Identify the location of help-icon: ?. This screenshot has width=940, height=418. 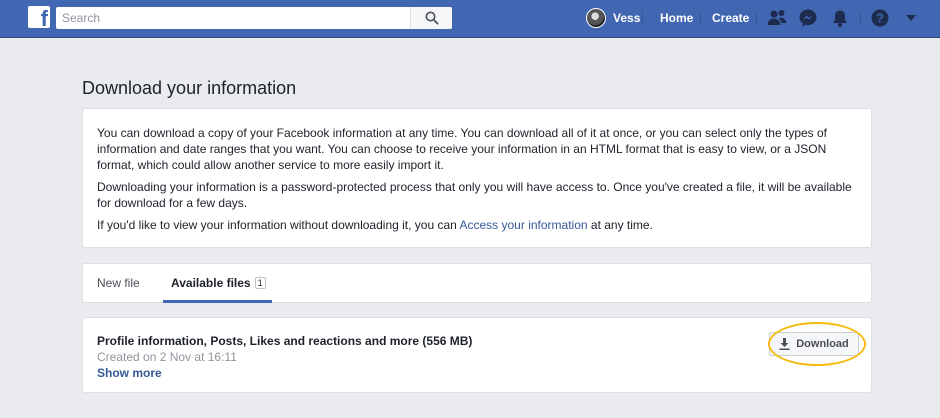
(880, 18).